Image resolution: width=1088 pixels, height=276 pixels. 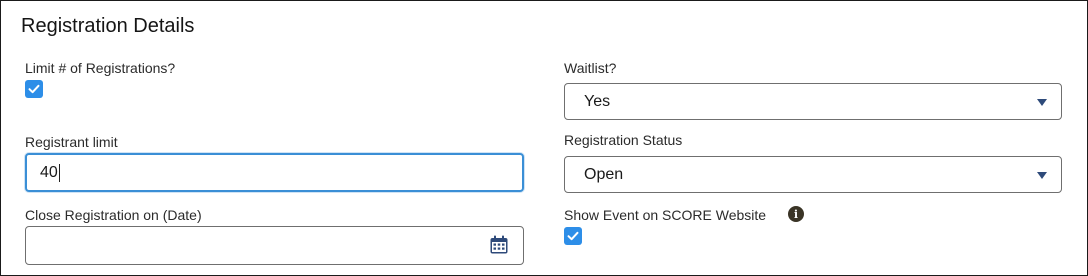 What do you see at coordinates (100, 68) in the screenshot?
I see `limit-registrations-label: Limit # of Registrations?` at bounding box center [100, 68].